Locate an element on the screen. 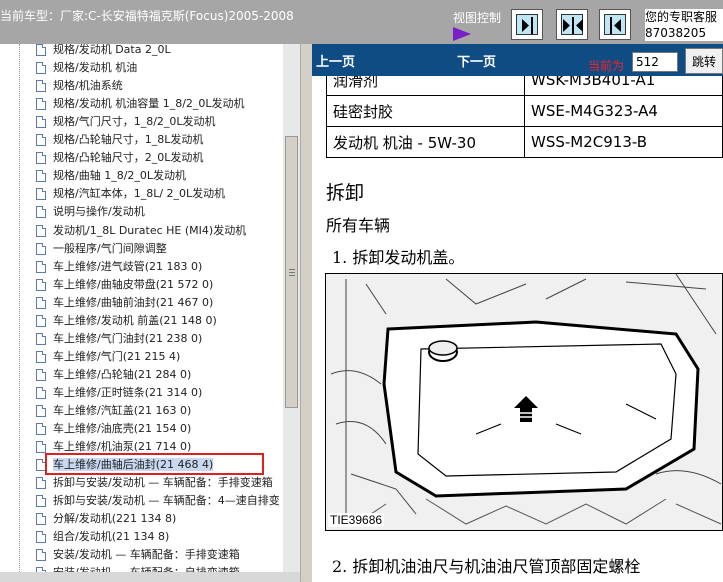 This screenshot has width=723, height=582. tree-item: 车上维修/油底壳(21 154 0) is located at coordinates (113, 429).